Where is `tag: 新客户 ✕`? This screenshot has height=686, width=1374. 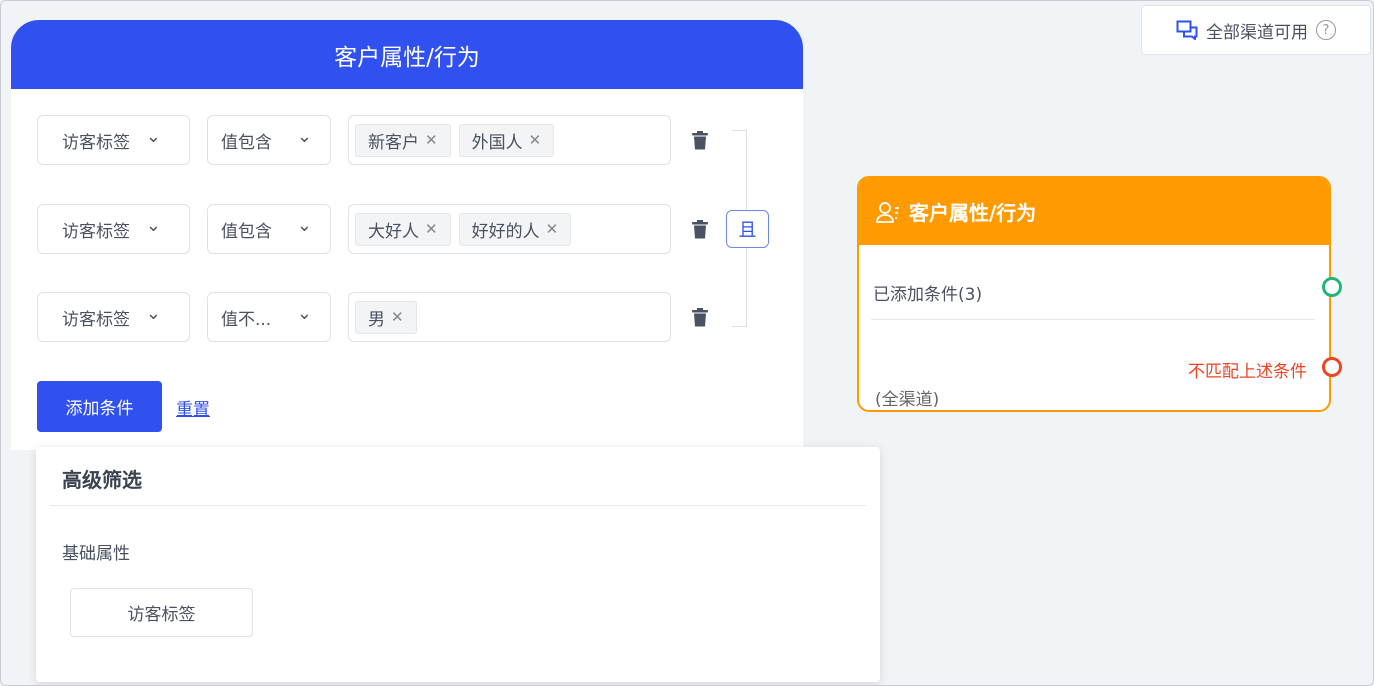 tag: 新客户 ✕ is located at coordinates (403, 140).